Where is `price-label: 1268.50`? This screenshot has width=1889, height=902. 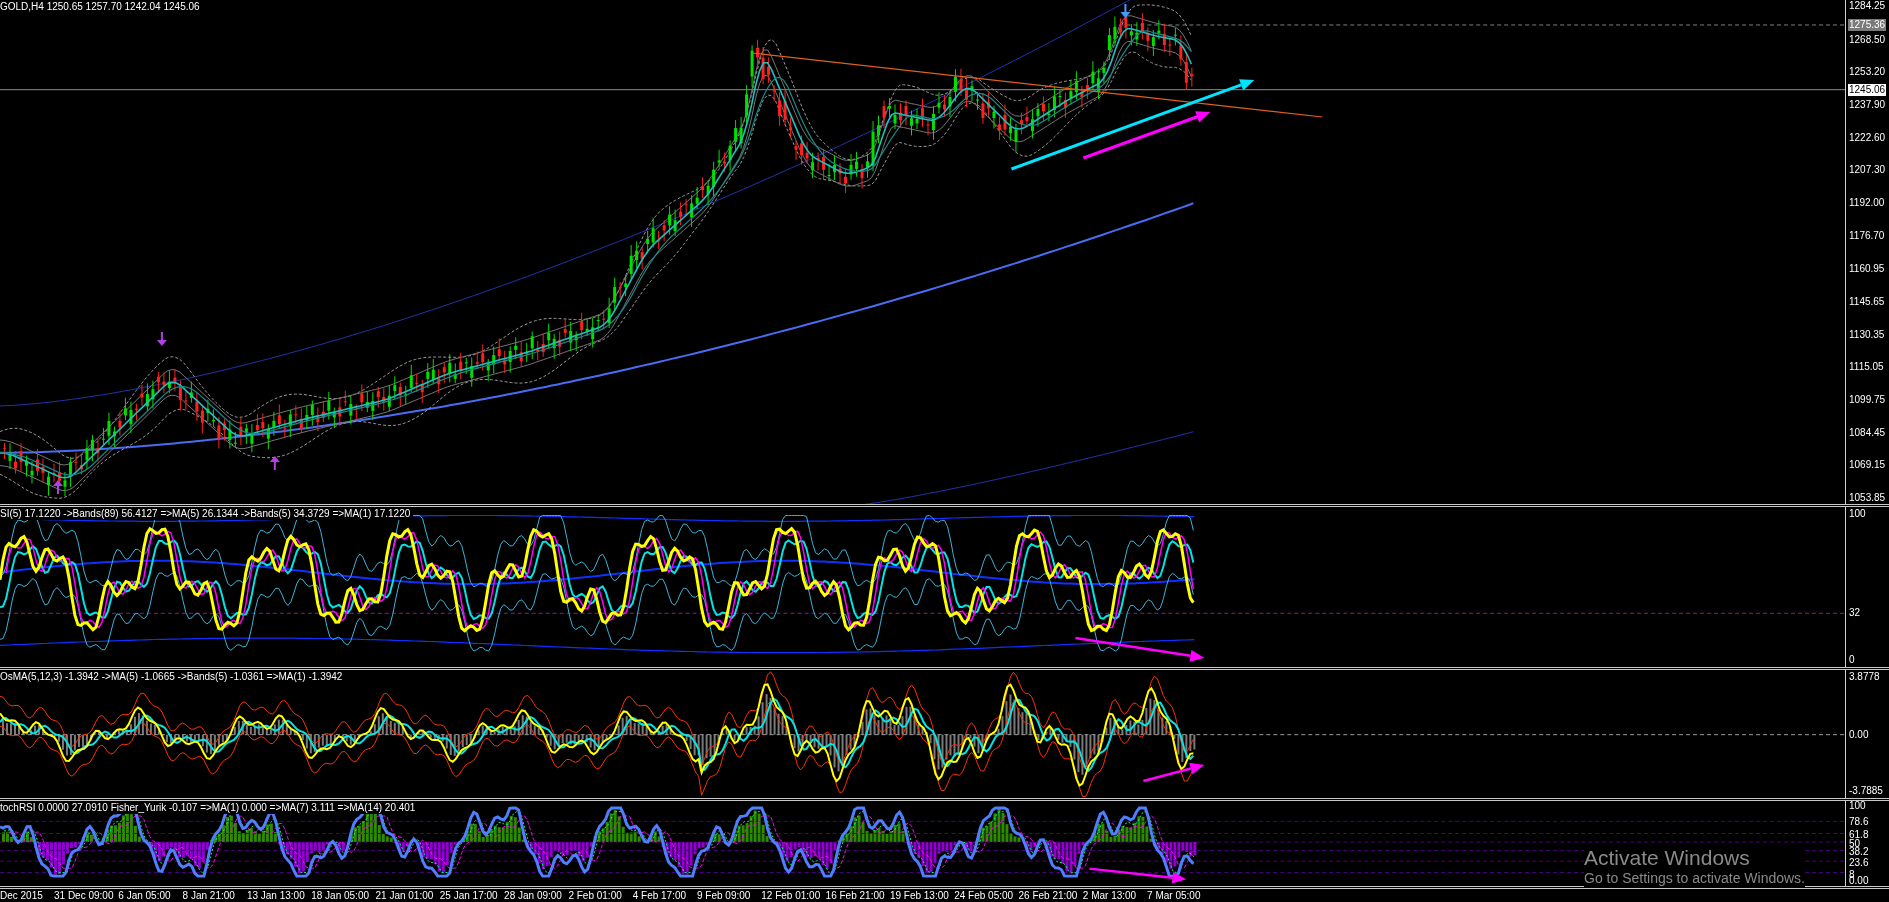 price-label: 1268.50 is located at coordinates (1867, 39).